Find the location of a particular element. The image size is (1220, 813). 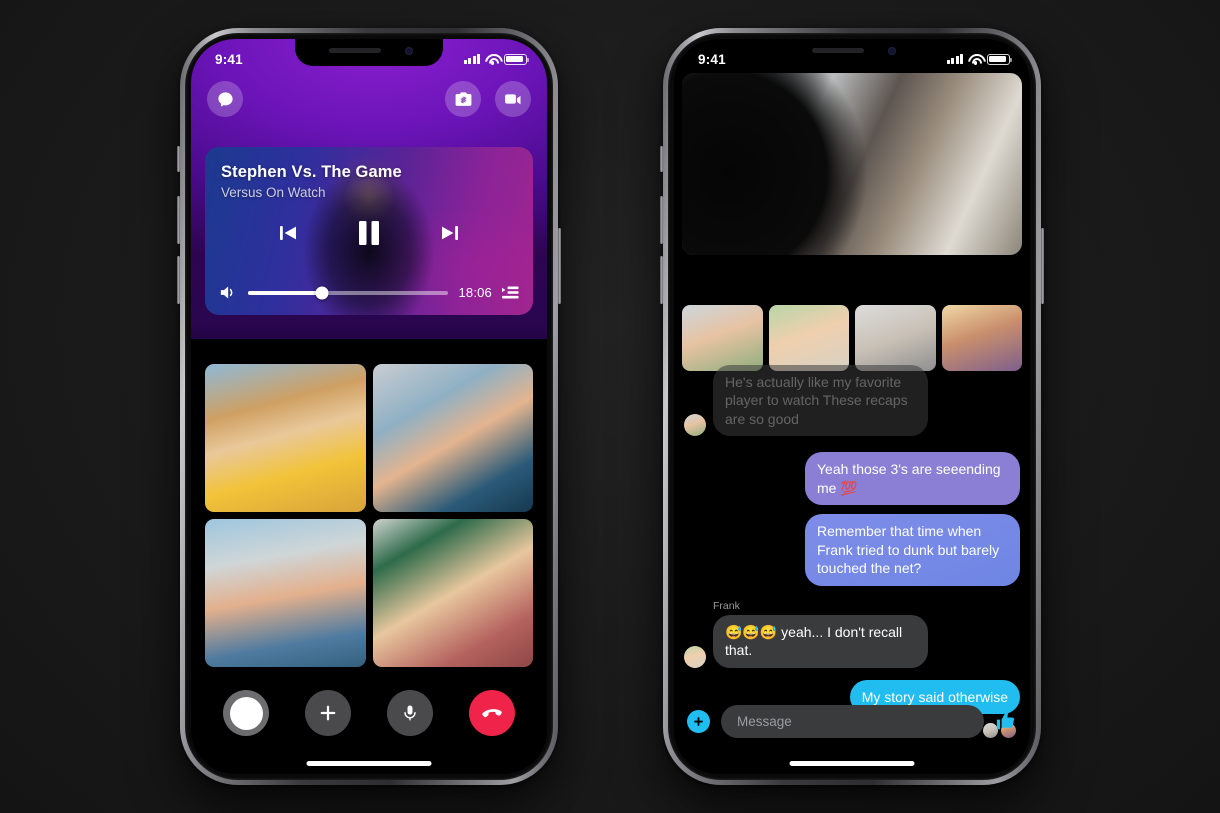

message-row: 😅😅😅 yeah... I don't recall that. is located at coordinates (852, 641).